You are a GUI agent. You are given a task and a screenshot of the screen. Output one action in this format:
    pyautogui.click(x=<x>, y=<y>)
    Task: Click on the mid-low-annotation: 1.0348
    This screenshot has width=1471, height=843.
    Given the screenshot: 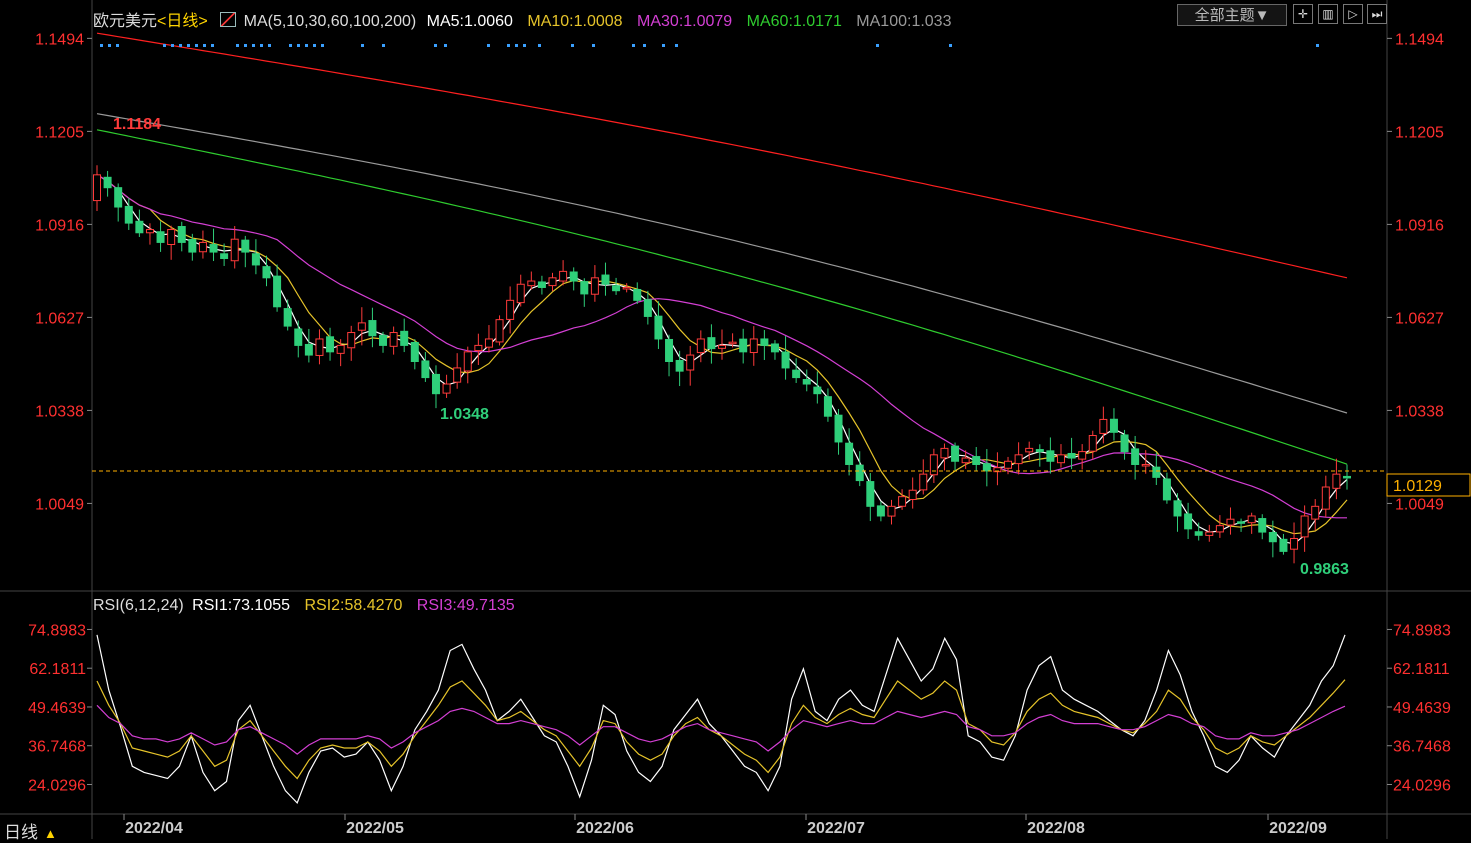 What is the action you would take?
    pyautogui.click(x=464, y=414)
    